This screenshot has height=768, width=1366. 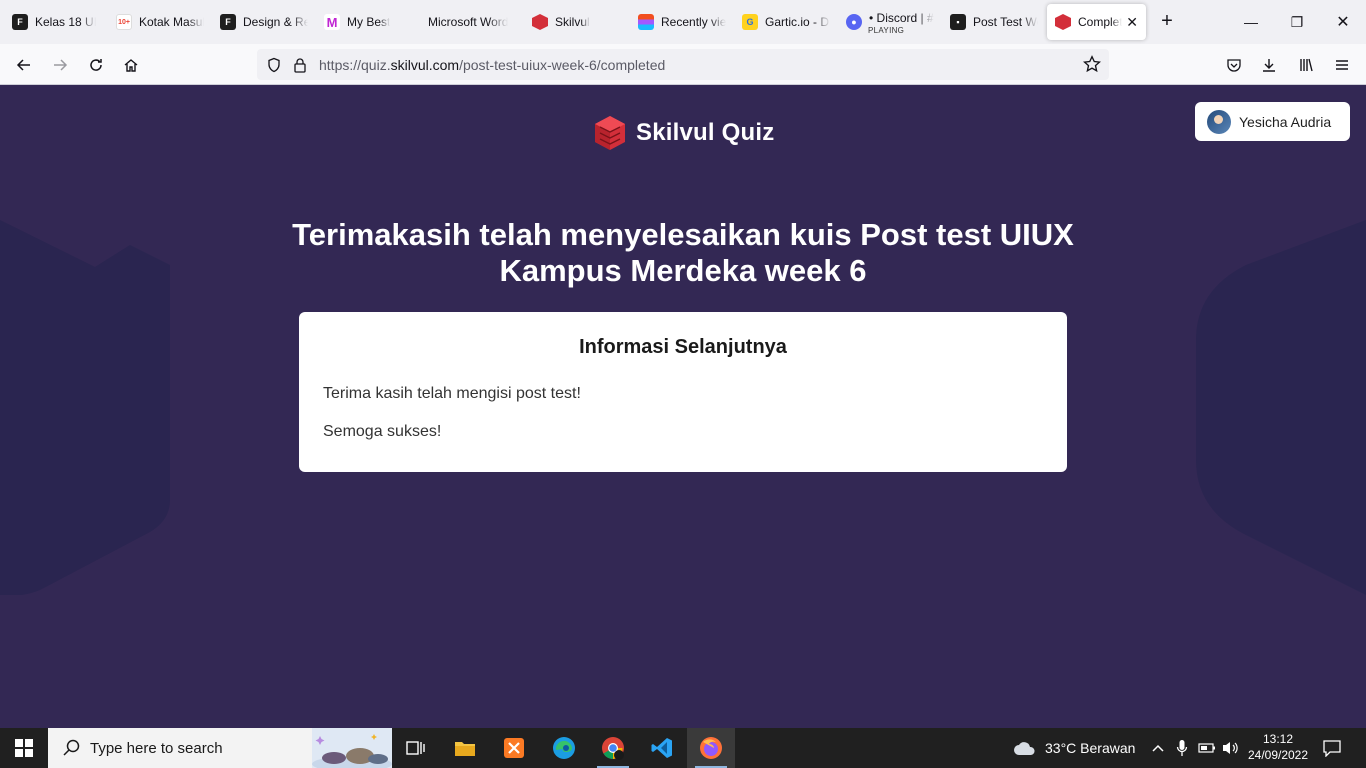 I want to click on avatar, so click(x=1219, y=121).